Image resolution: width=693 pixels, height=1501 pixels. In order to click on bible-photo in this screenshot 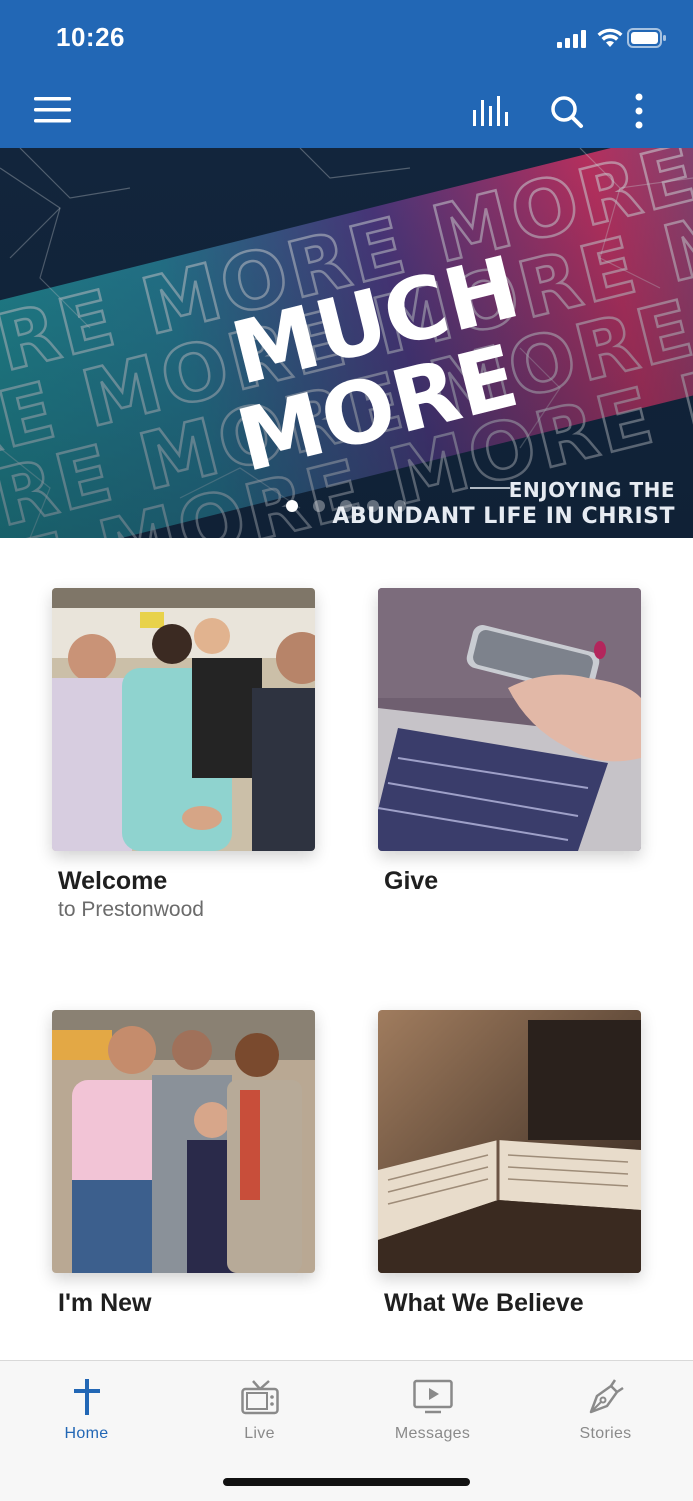, I will do `click(509, 1141)`.